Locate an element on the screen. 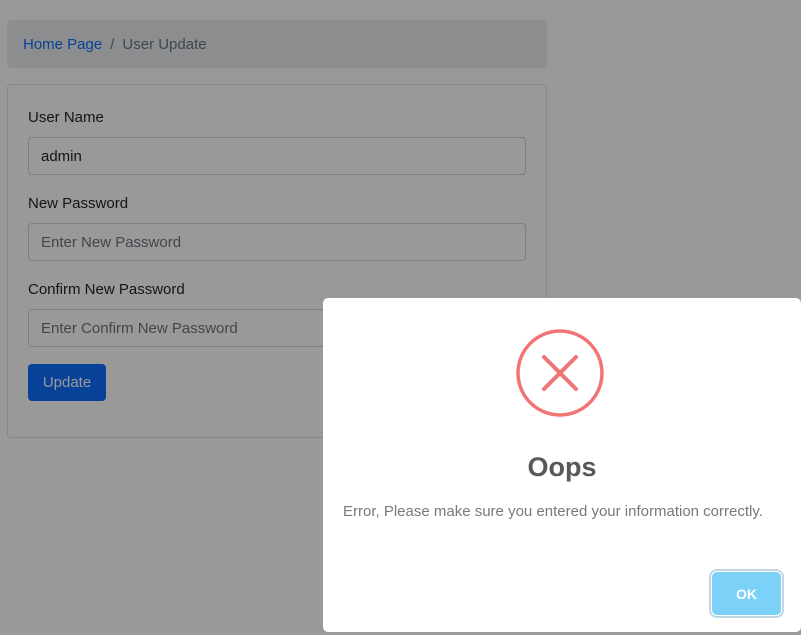  dialog-title: Oops is located at coordinates (562, 467).